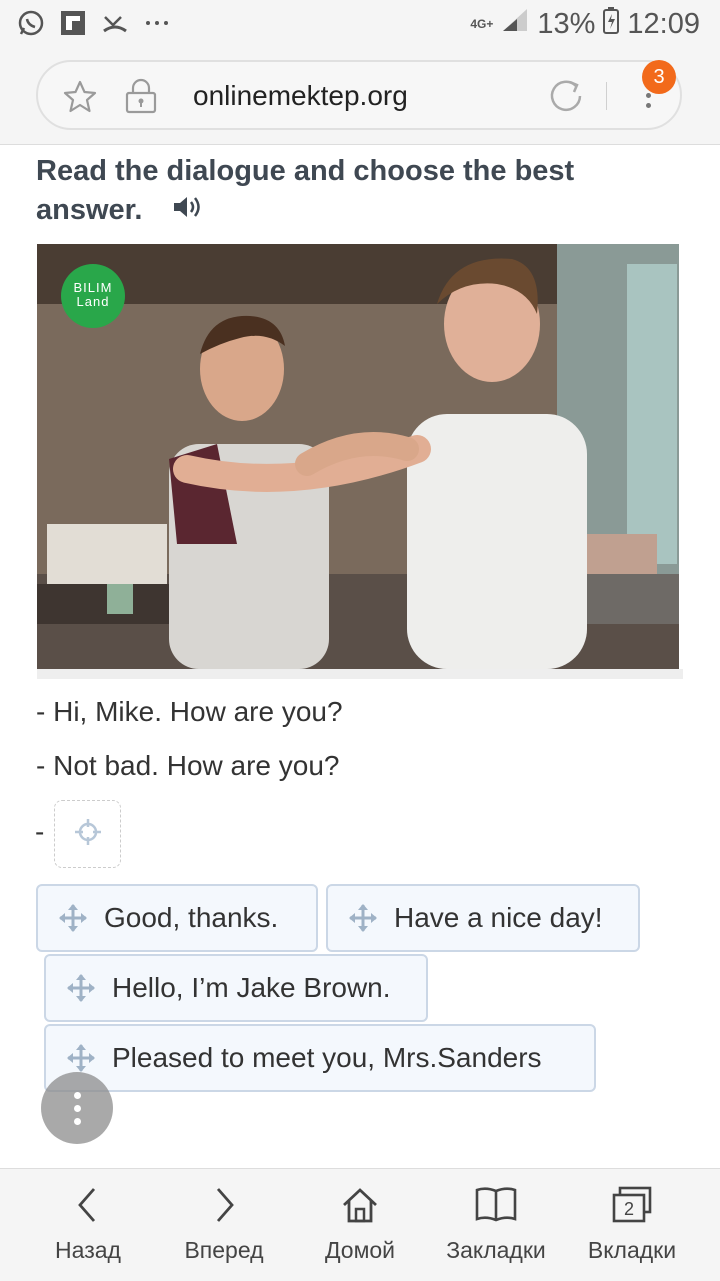 Image resolution: width=720 pixels, height=1281 pixels. I want to click on url-text: onlinemektep.org, so click(300, 96).